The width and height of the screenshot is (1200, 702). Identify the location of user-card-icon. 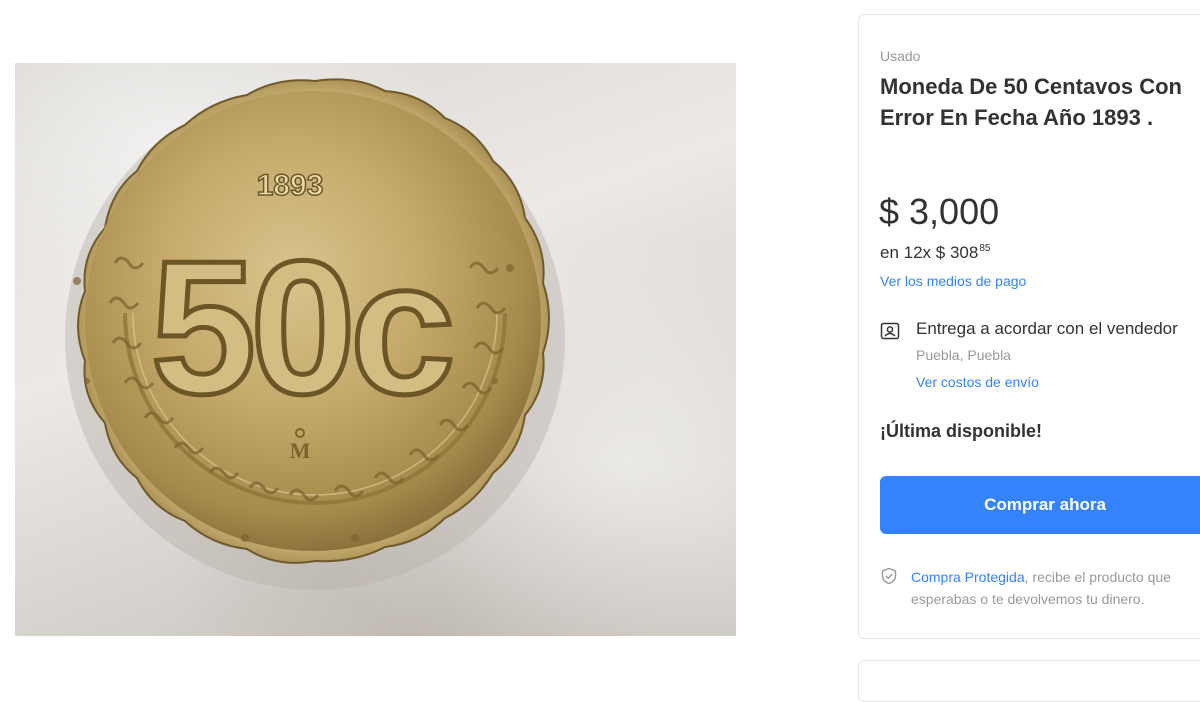
(890, 331).